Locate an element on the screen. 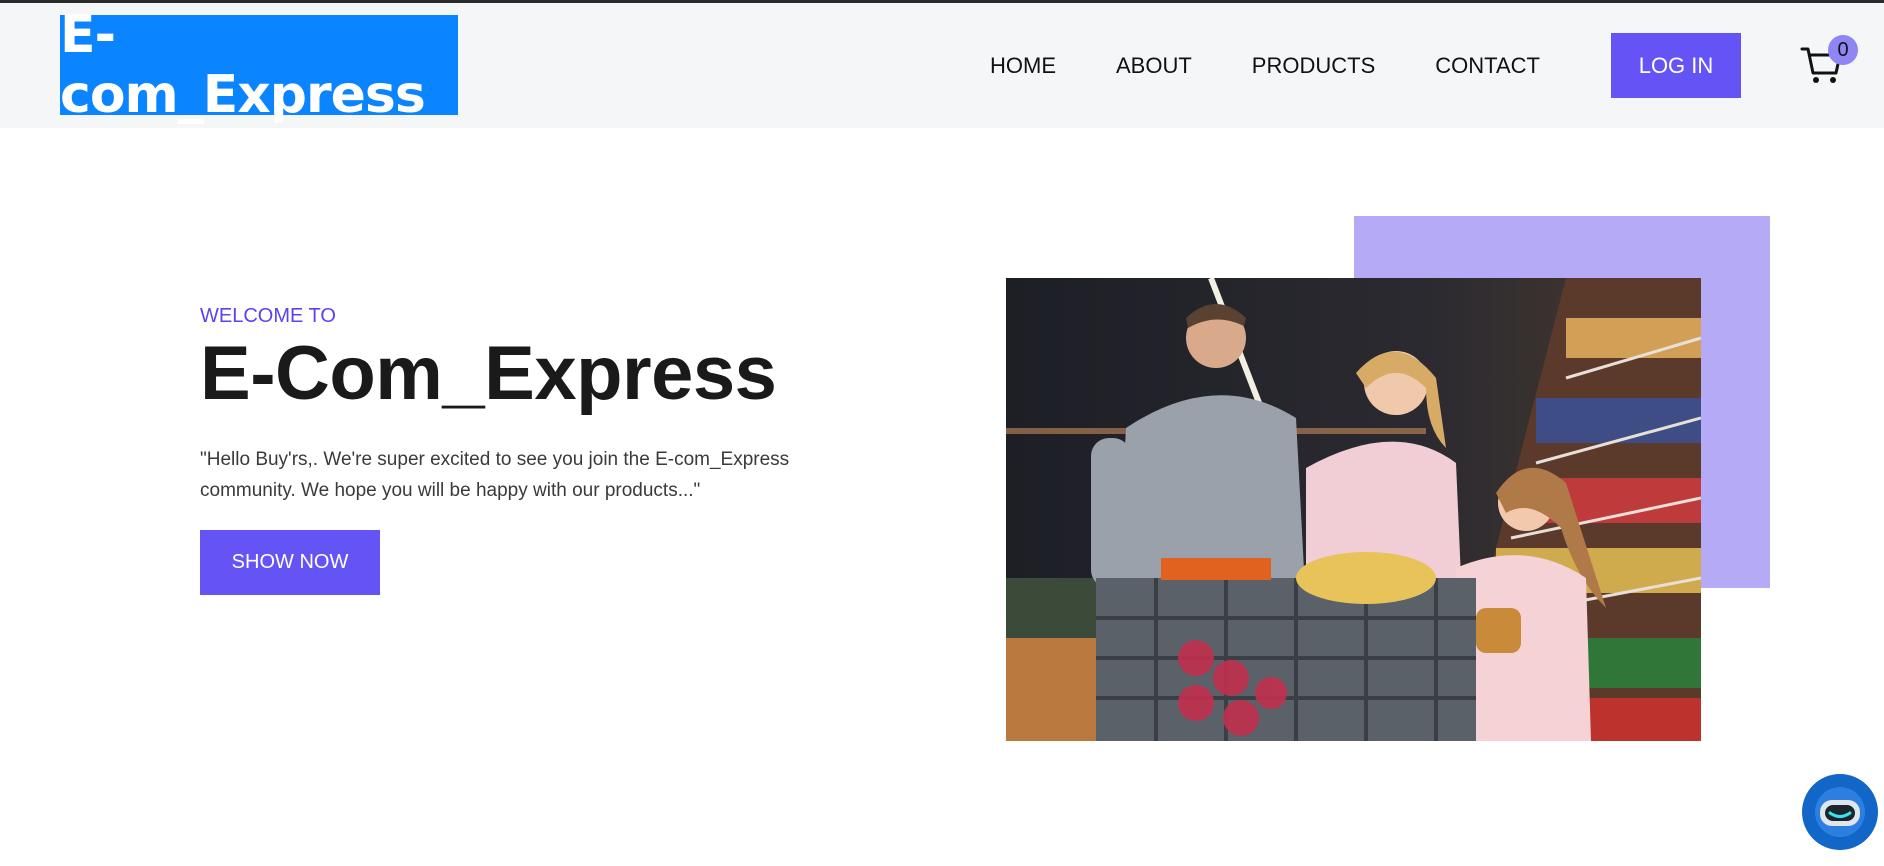 The width and height of the screenshot is (1884, 866). hero-eyebrow: WELCOME TO is located at coordinates (268, 316).